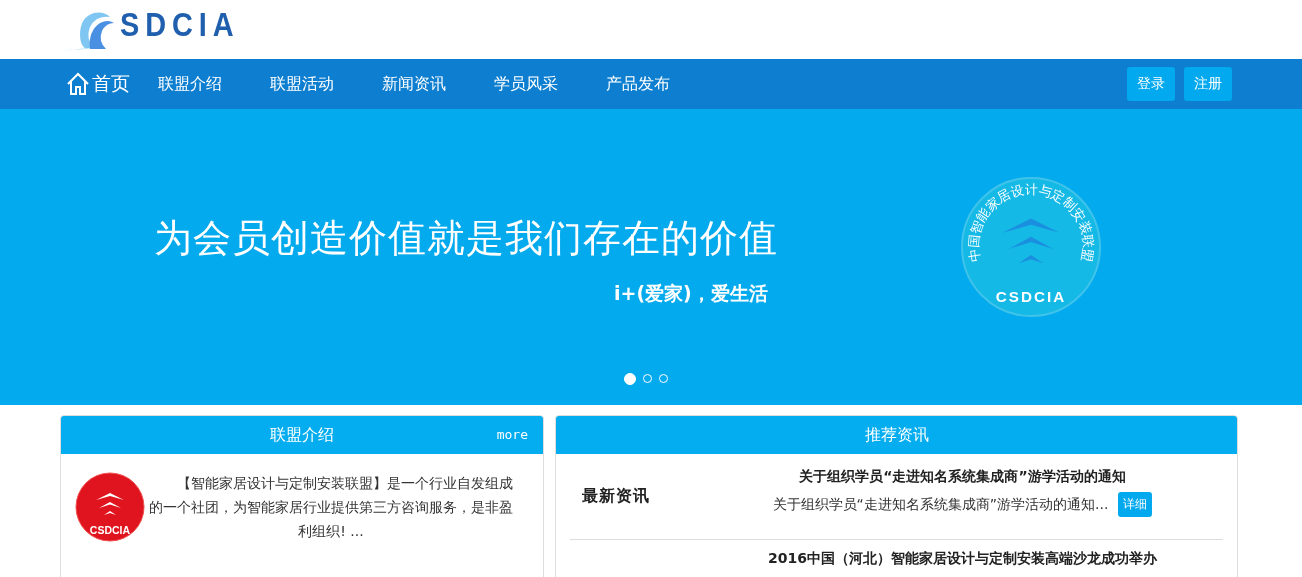  What do you see at coordinates (466, 238) in the screenshot?
I see `banner-slogan: 为会员创造价值就是我们存在的价值` at bounding box center [466, 238].